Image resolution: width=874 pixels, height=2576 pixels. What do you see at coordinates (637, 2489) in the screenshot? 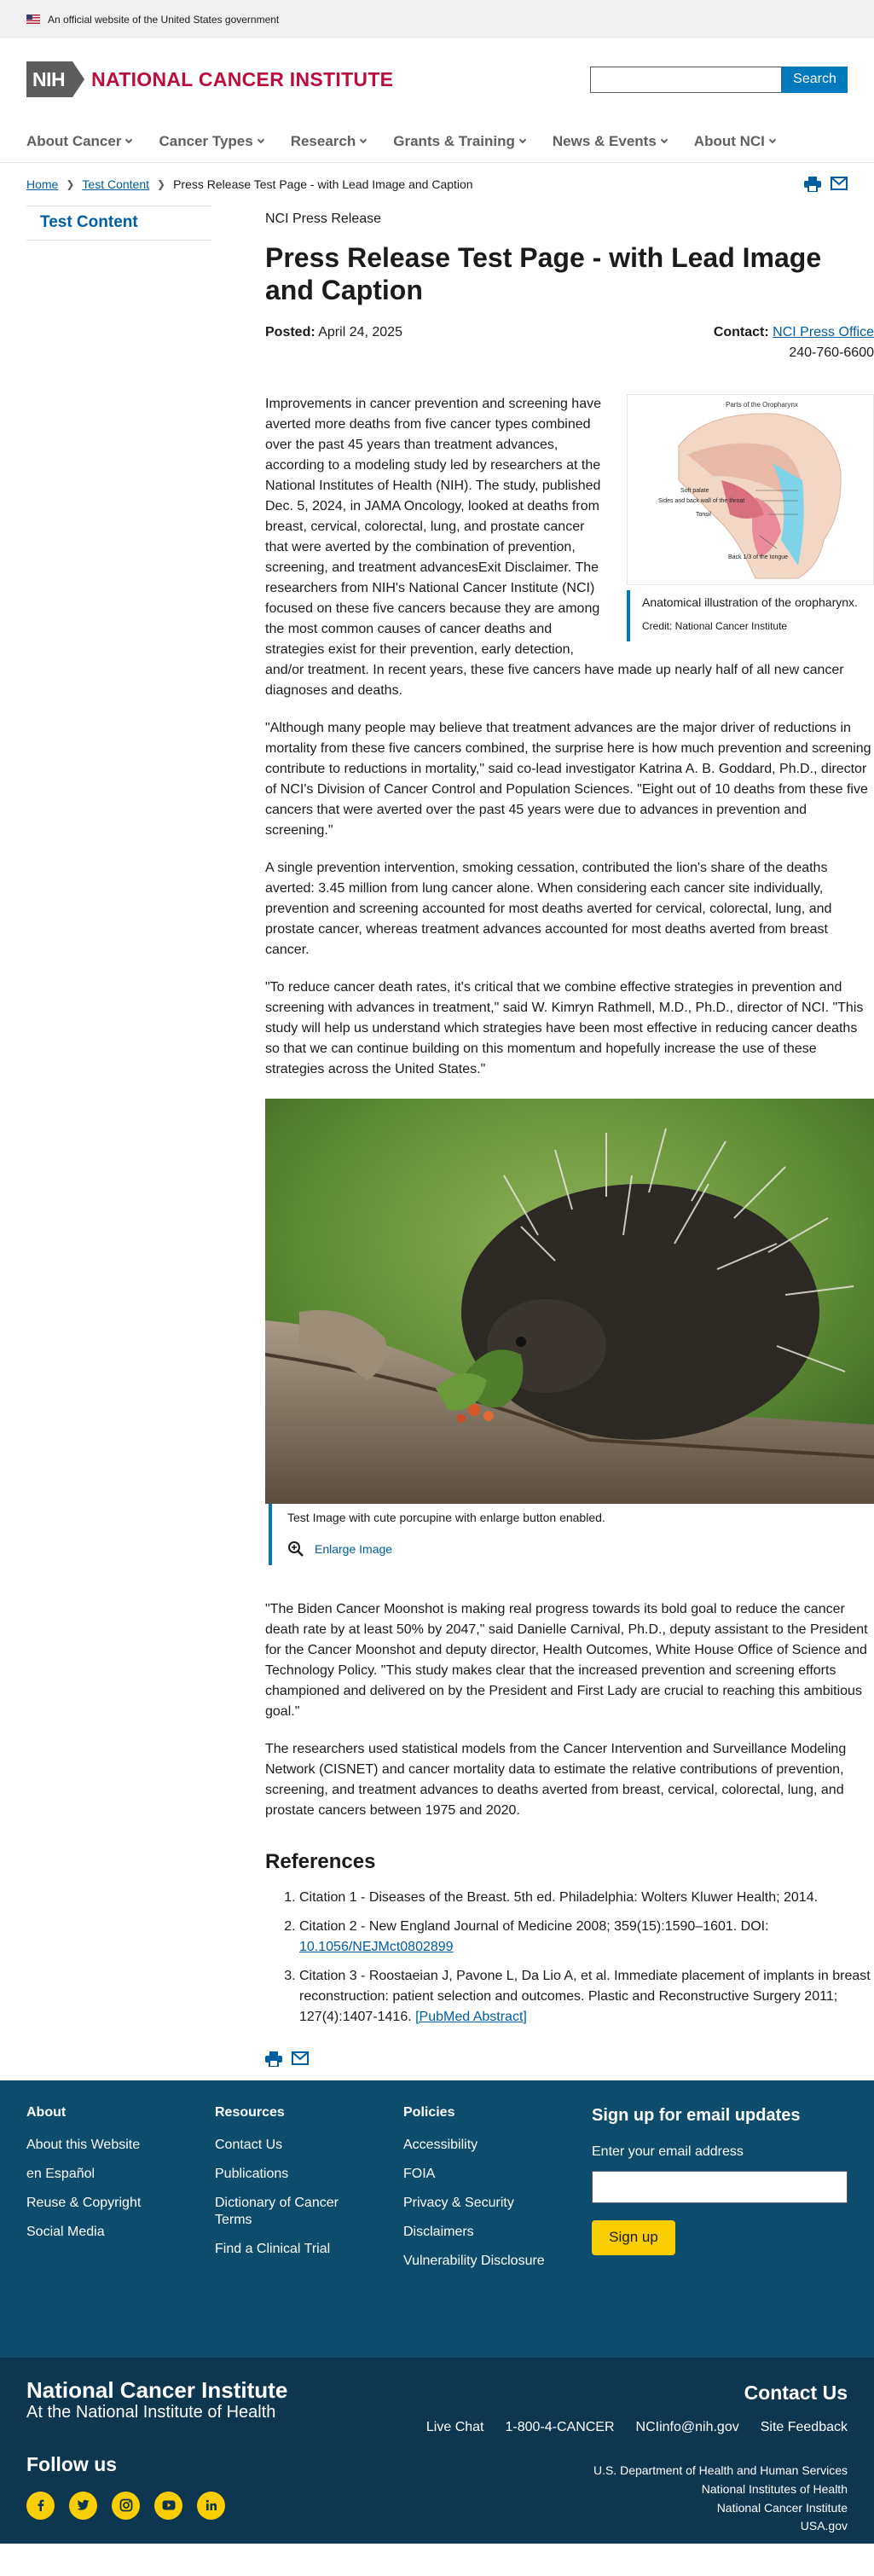
I see `agency-link: National Institutes of Health` at bounding box center [637, 2489].